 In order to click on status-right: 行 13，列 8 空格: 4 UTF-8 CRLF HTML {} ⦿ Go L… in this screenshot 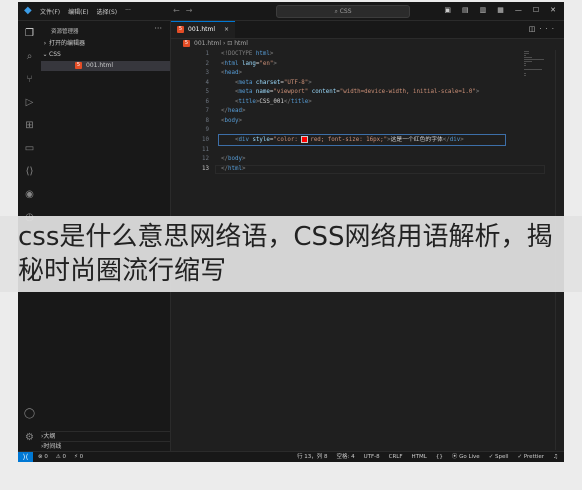, I will do `click(427, 457)`.